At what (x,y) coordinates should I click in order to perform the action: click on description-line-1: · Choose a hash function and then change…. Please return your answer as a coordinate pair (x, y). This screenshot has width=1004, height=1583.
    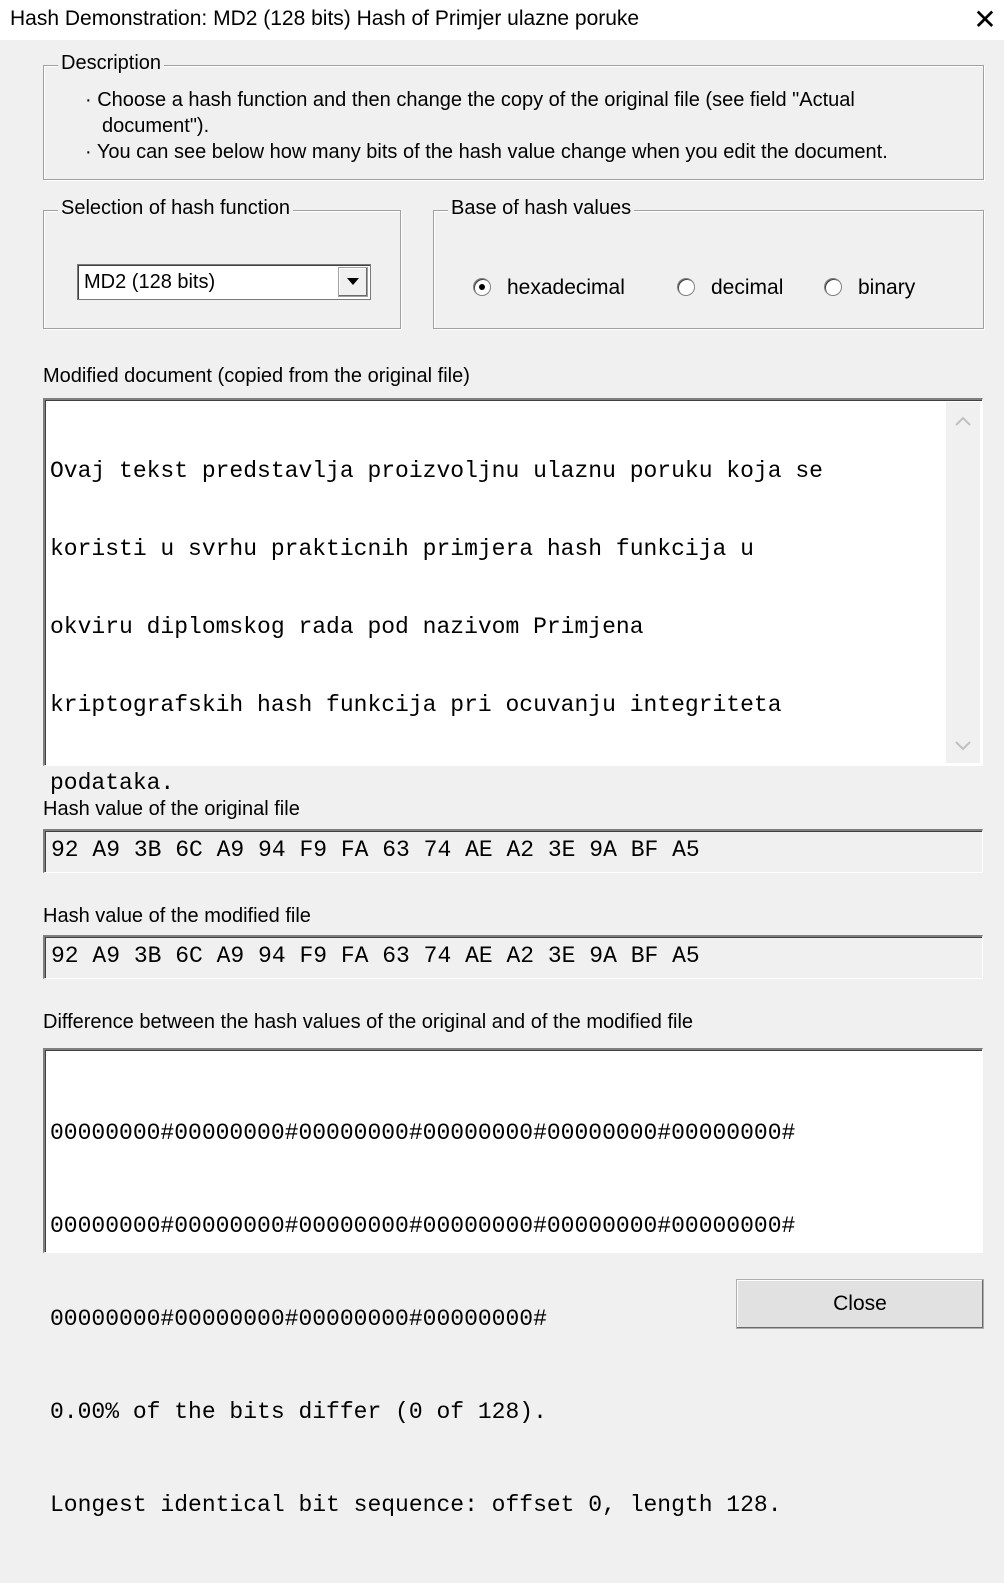
    Looking at the image, I should click on (470, 100).